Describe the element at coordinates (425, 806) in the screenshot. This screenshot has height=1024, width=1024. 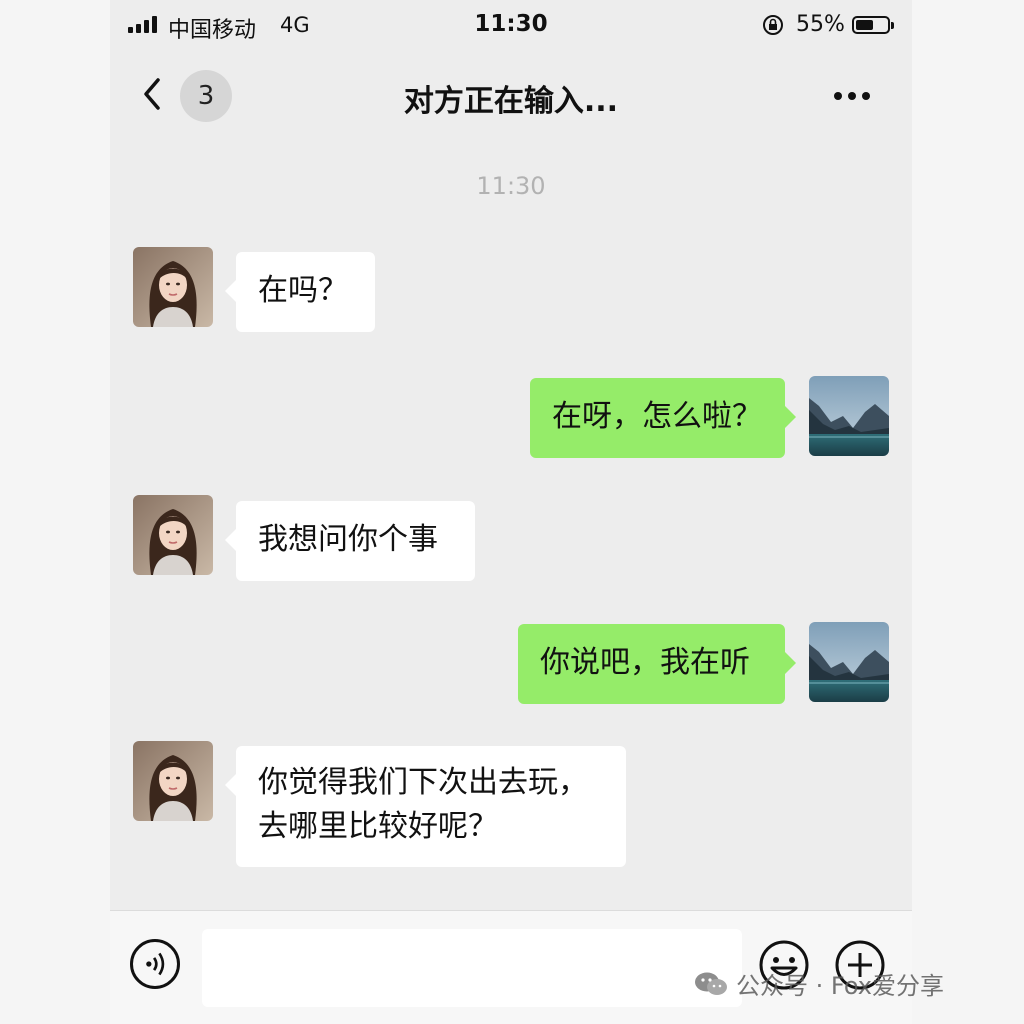
I see `incoming-message-bubble: 你觉得我们下次出去玩， 去哪里比较好呢？` at that location.